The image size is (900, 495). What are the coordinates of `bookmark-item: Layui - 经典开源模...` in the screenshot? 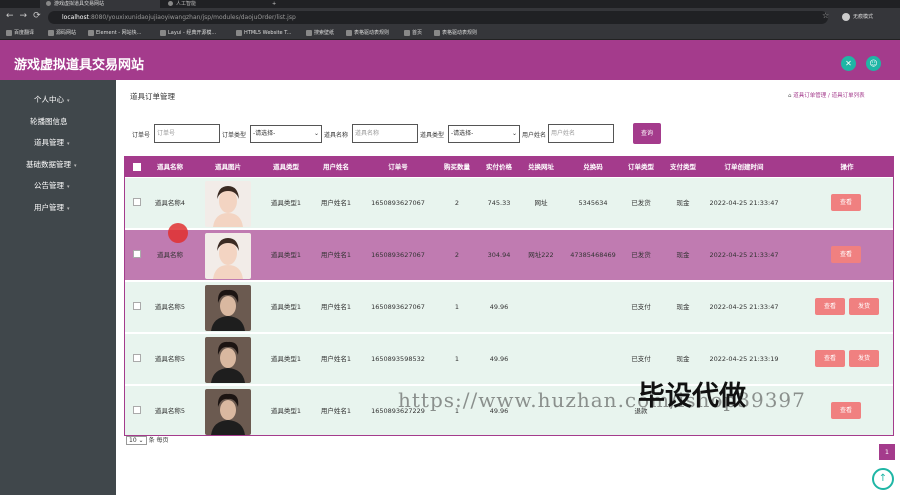 It's located at (188, 33).